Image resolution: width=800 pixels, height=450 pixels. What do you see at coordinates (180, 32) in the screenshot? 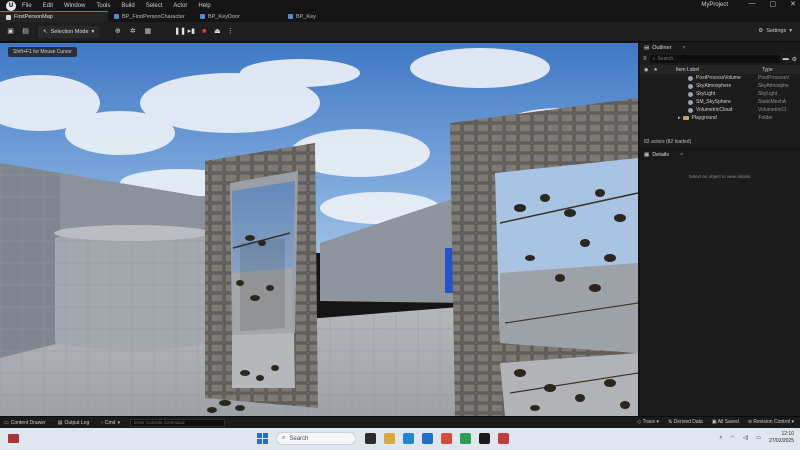
I see `pause-icon: ❚❚` at bounding box center [180, 32].